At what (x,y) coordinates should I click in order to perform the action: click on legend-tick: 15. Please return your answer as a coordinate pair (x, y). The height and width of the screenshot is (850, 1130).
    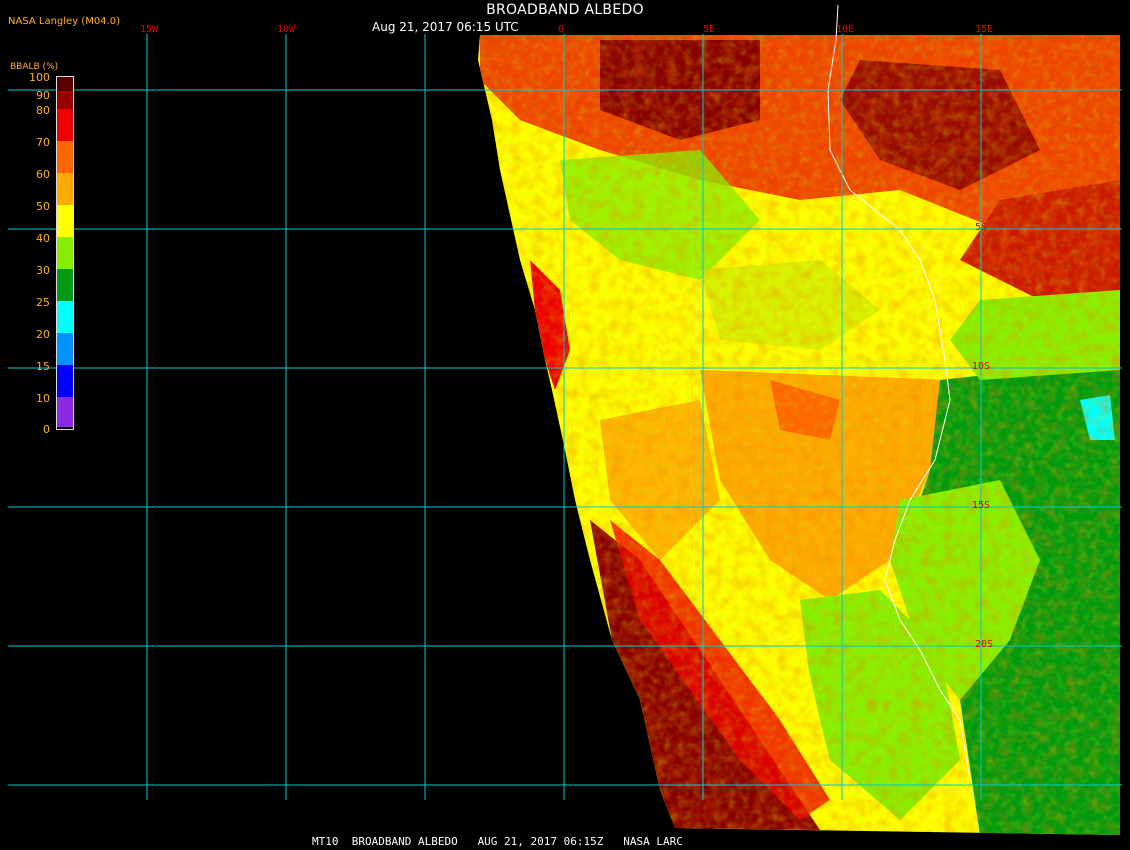
    Looking at the image, I should click on (43, 366).